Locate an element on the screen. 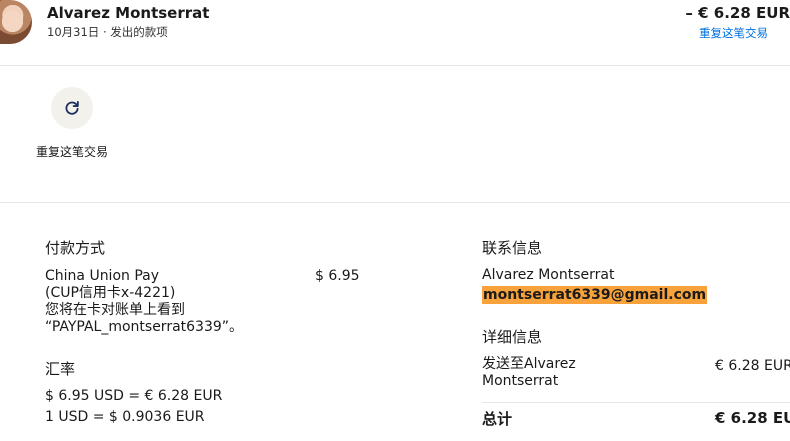 This screenshot has width=790, height=441. transaction-amount: – € 6.28 EUR is located at coordinates (737, 13).